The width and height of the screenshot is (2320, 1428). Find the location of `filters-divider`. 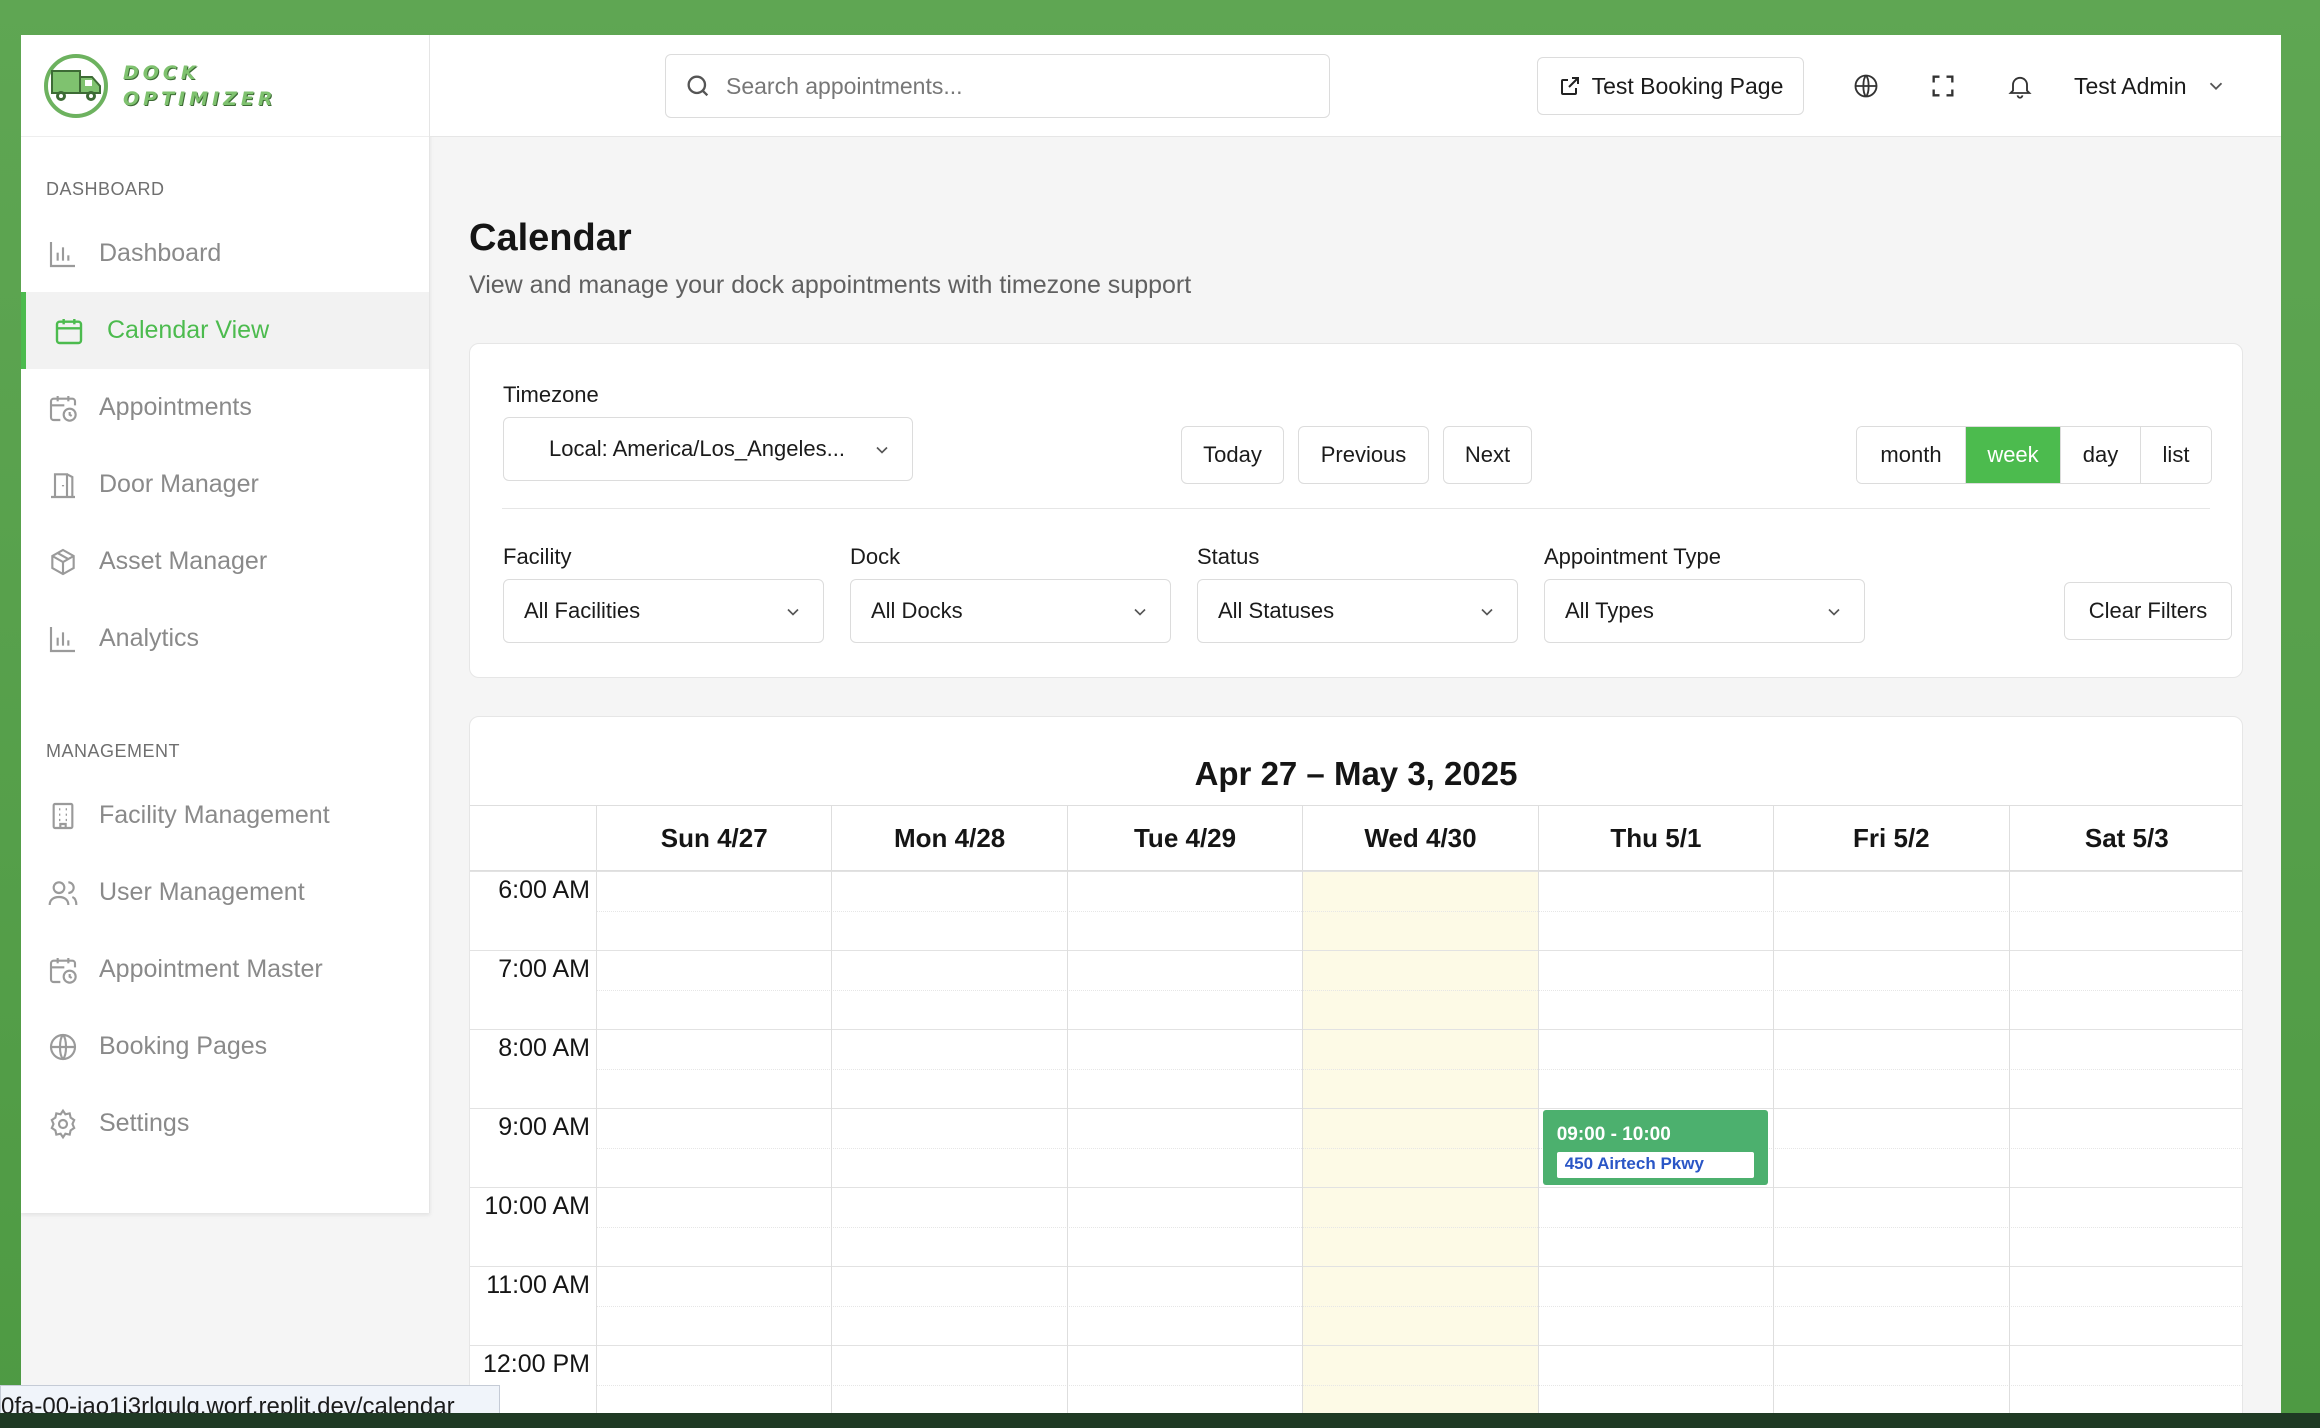

filters-divider is located at coordinates (1356, 508).